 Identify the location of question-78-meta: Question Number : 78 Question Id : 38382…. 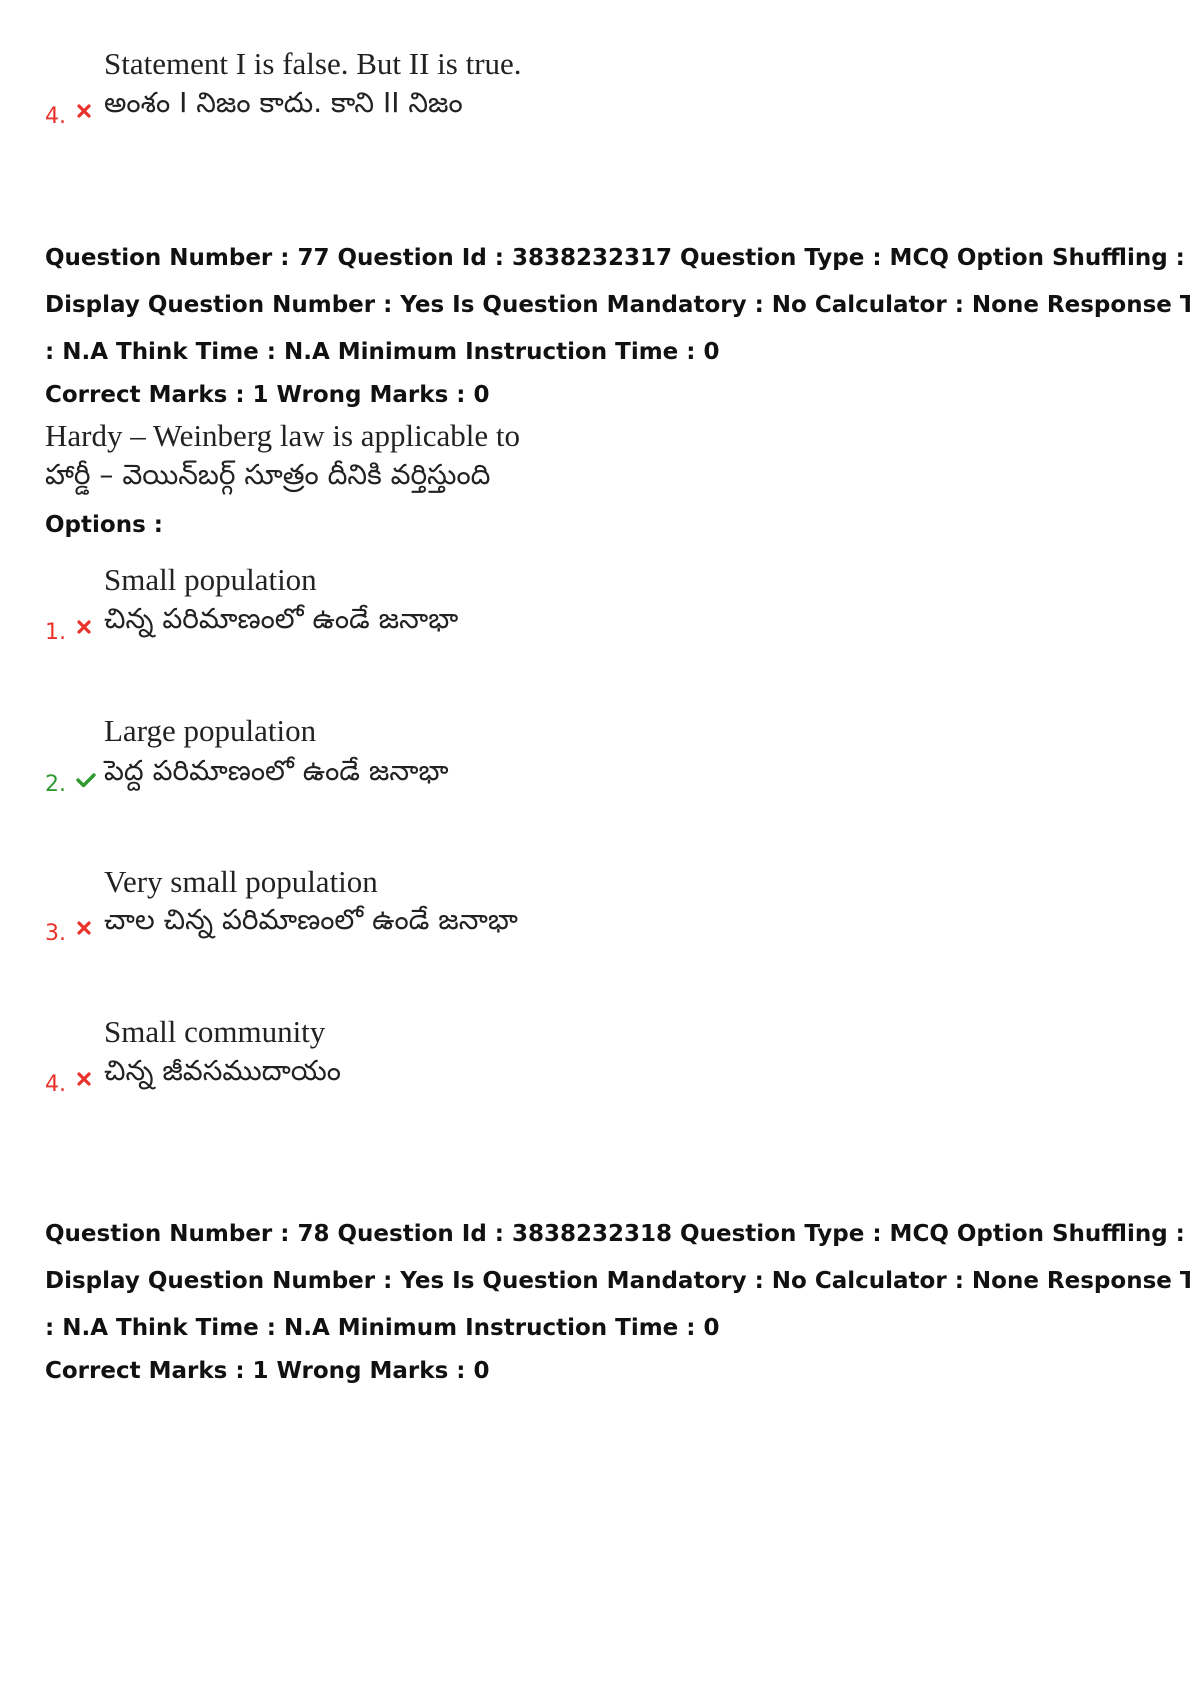
(617, 1281).